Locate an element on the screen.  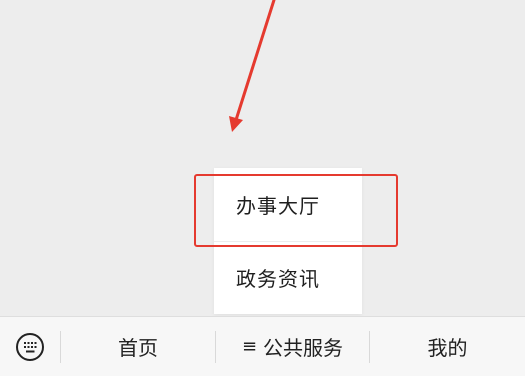
popup-menu: 办事大厅 政务资讯 is located at coordinates (288, 241).